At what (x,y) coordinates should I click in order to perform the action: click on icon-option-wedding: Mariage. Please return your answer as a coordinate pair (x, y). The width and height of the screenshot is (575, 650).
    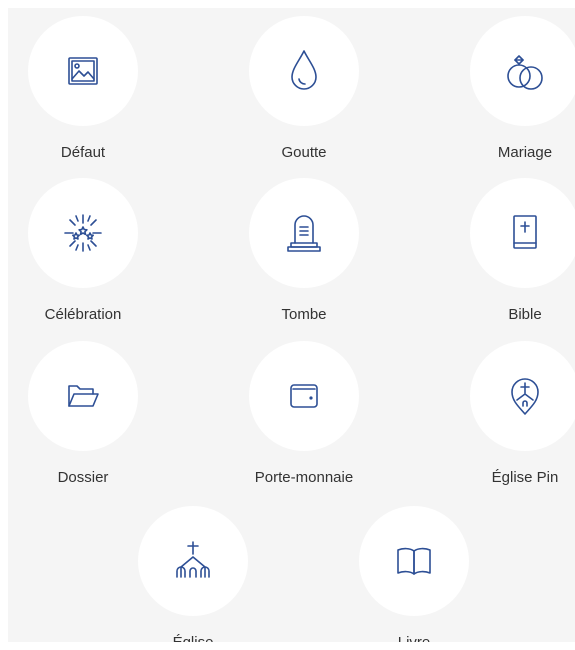
    Looking at the image, I should click on (512, 96).